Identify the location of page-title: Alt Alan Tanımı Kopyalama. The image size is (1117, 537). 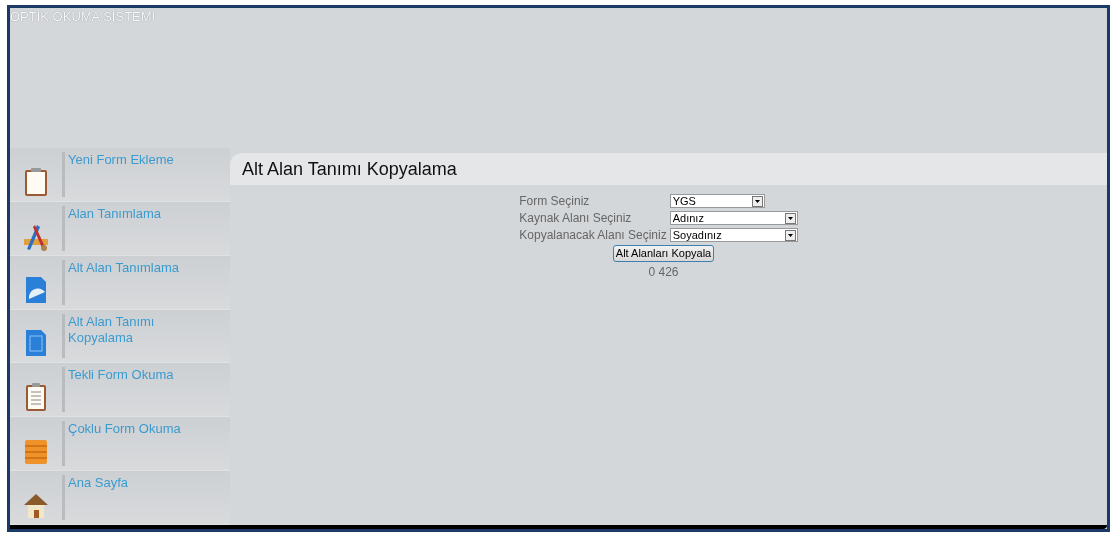
(349, 169).